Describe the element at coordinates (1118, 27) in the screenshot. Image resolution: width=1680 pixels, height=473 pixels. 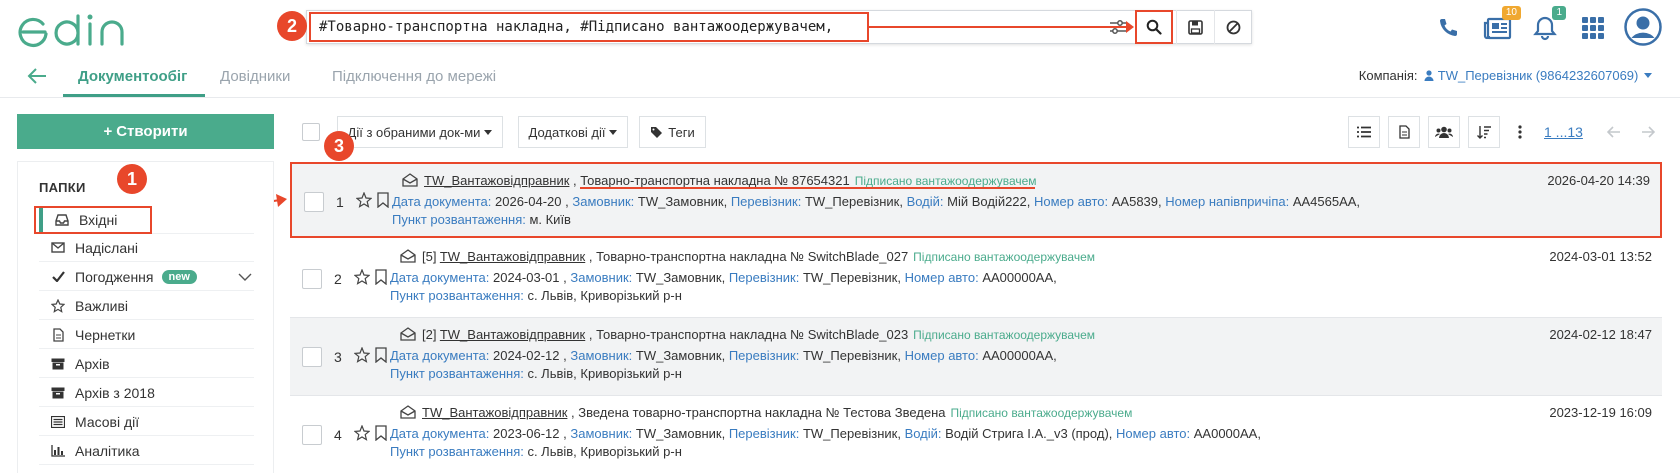
I see `filter-settings-icon` at that location.